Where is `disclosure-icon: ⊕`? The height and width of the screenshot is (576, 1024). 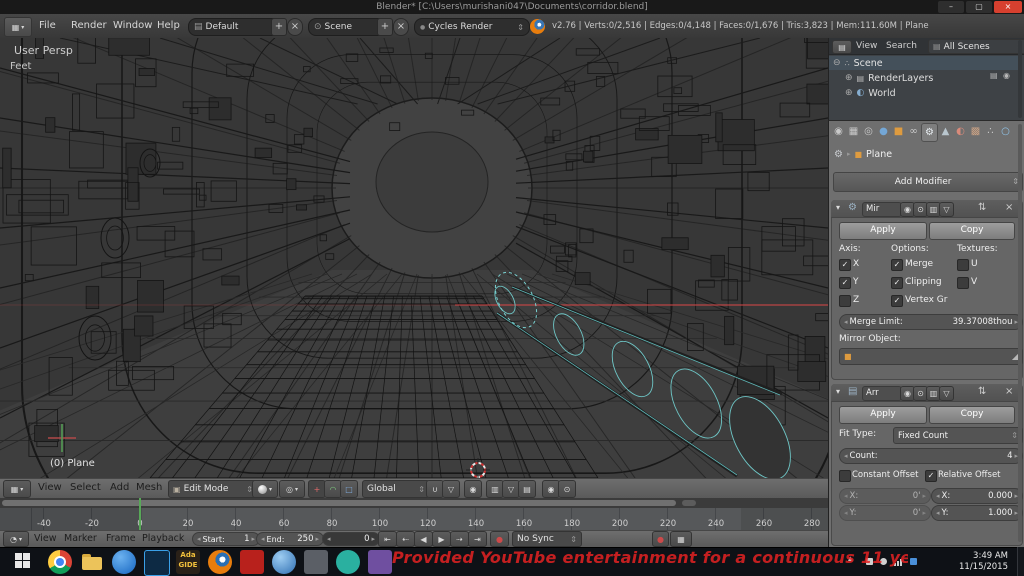 disclosure-icon: ⊕ is located at coordinates (849, 93).